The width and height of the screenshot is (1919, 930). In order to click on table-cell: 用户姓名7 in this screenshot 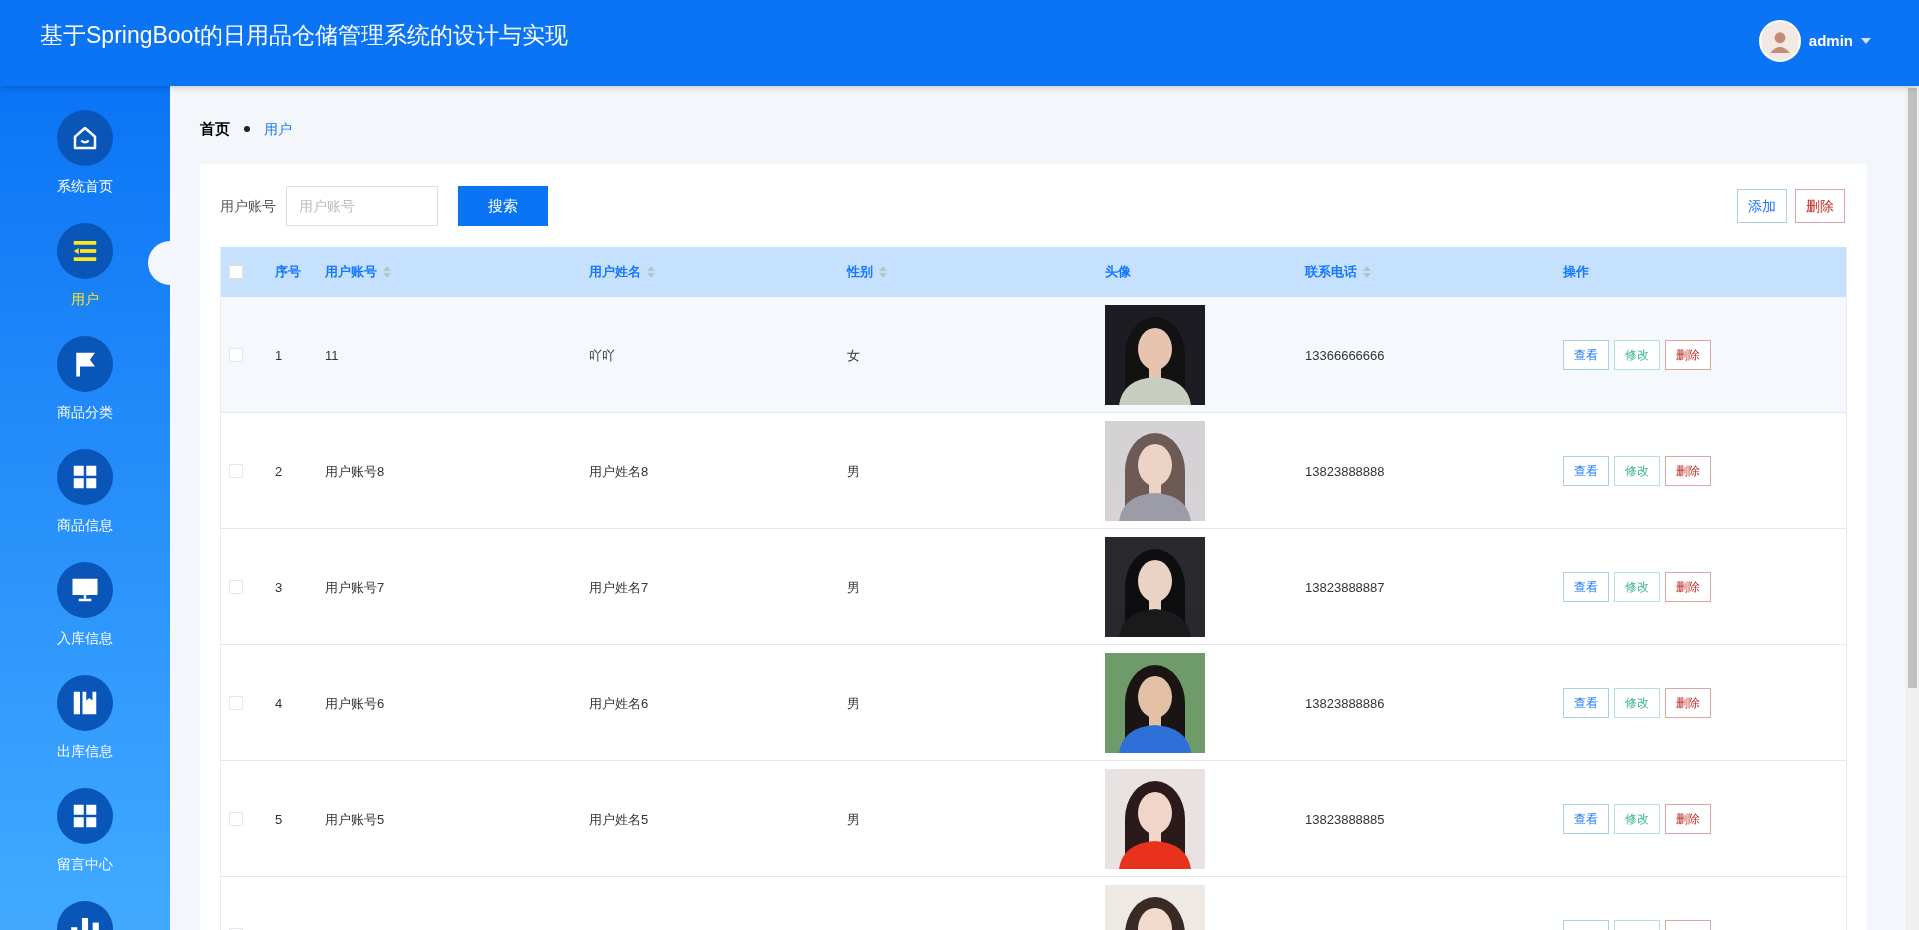, I will do `click(619, 587)`.